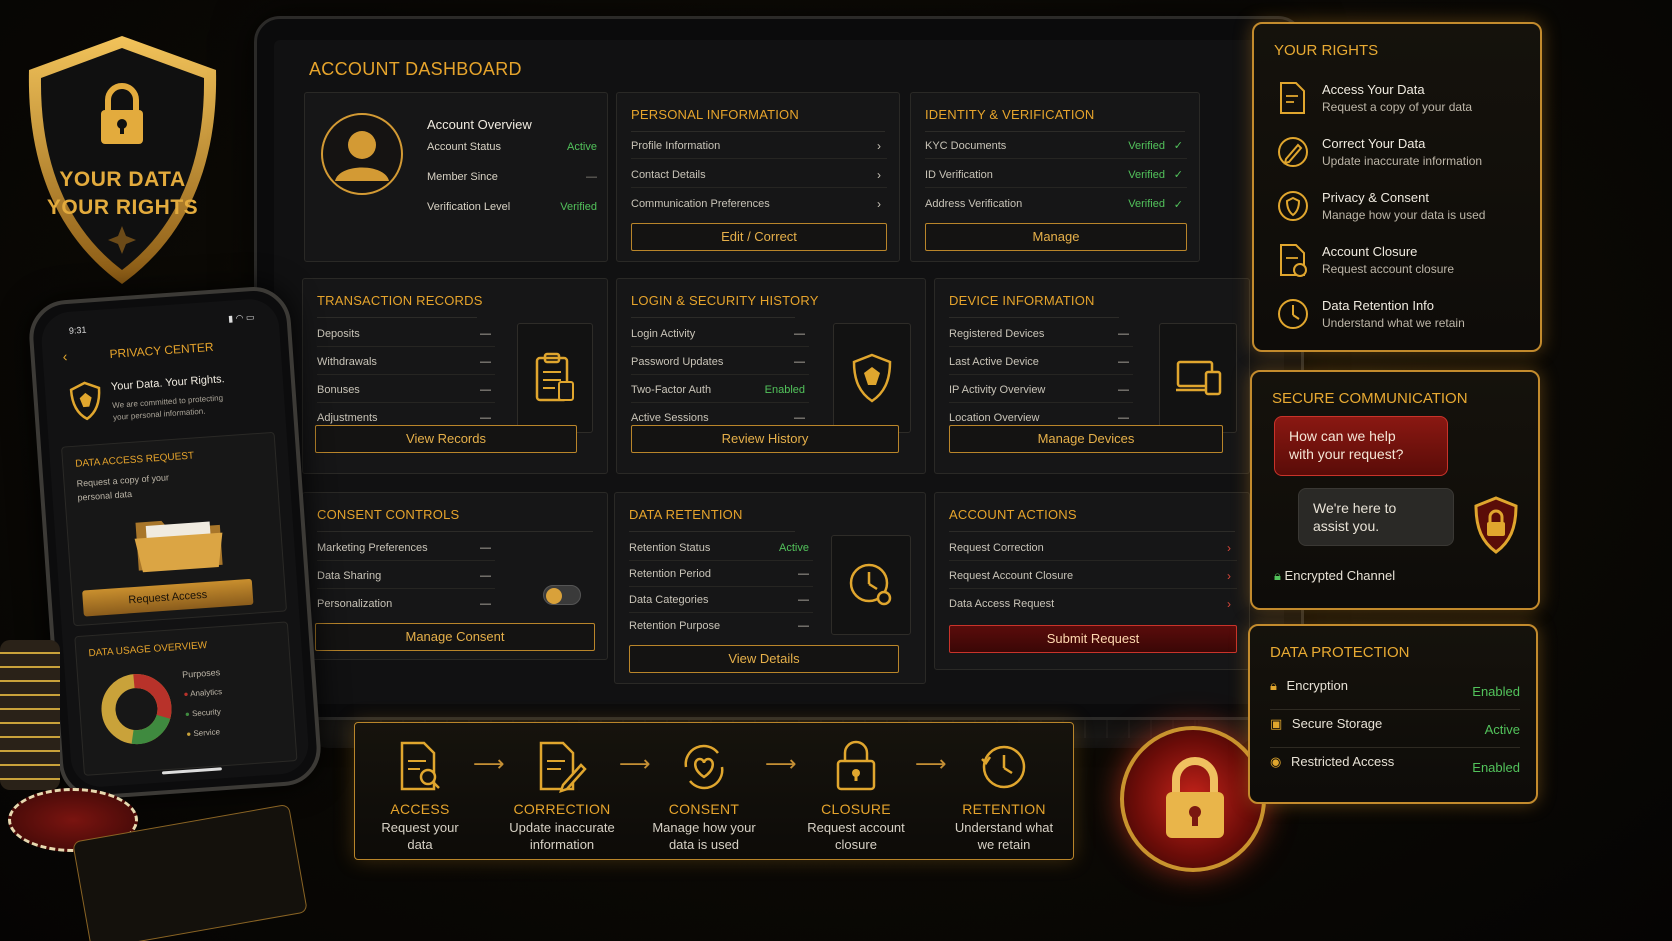  Describe the element at coordinates (765, 439) in the screenshot. I see `review-history-button: Review History` at that location.